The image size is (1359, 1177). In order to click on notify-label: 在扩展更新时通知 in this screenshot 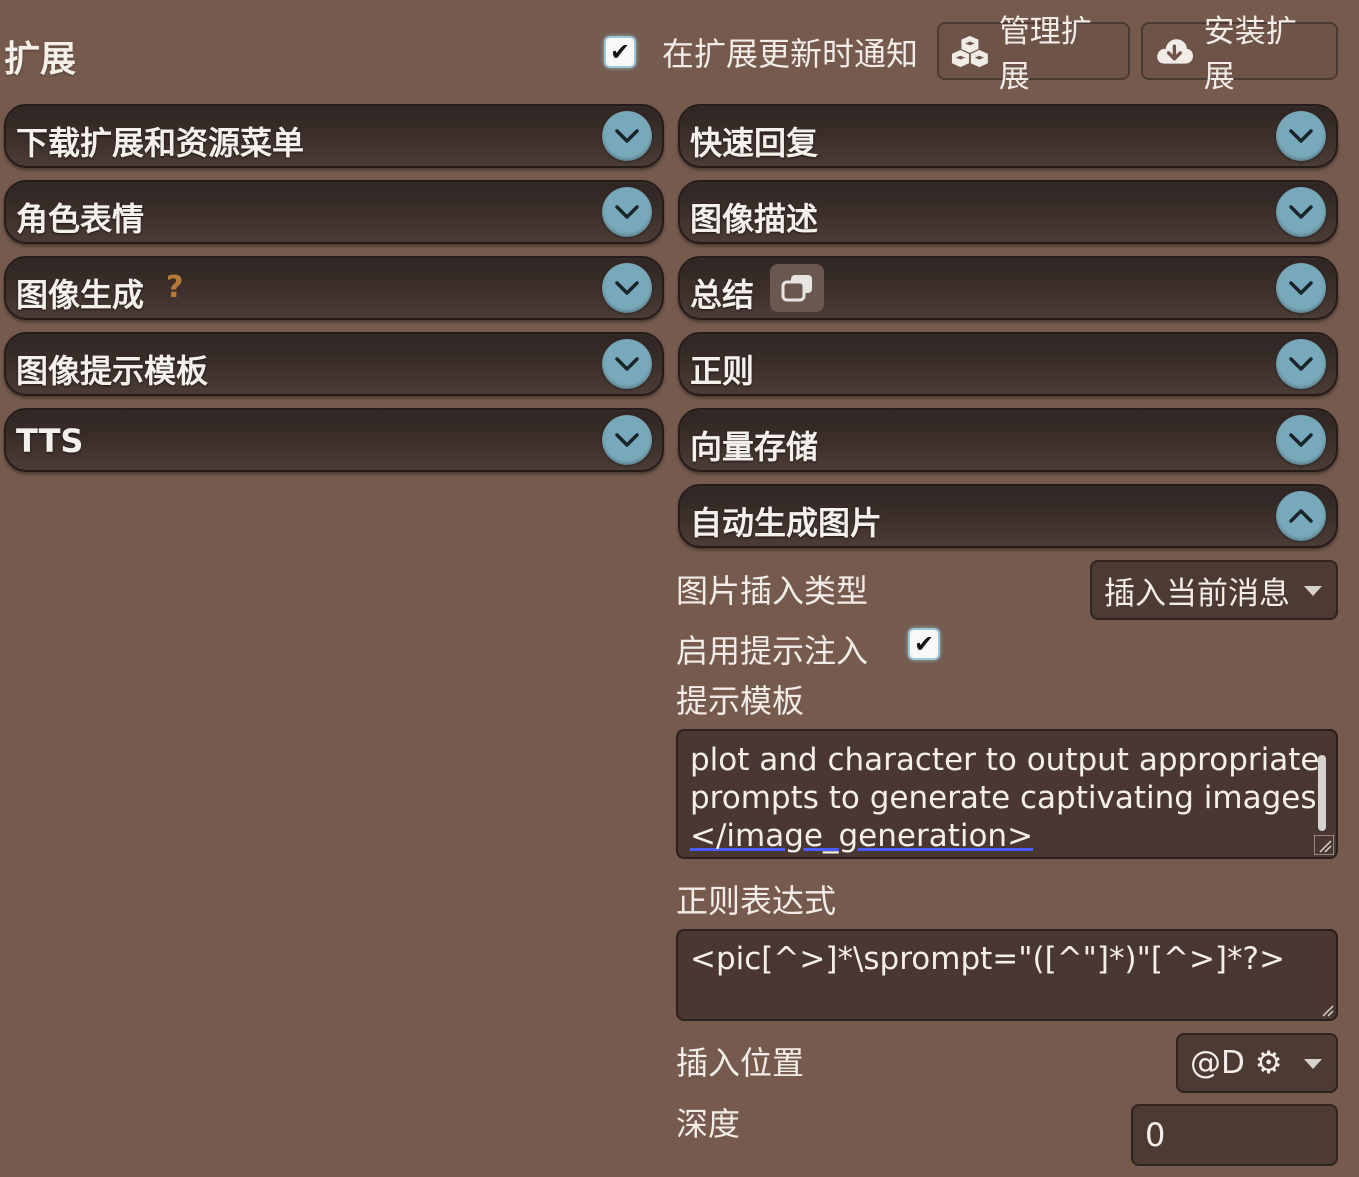, I will do `click(790, 54)`.